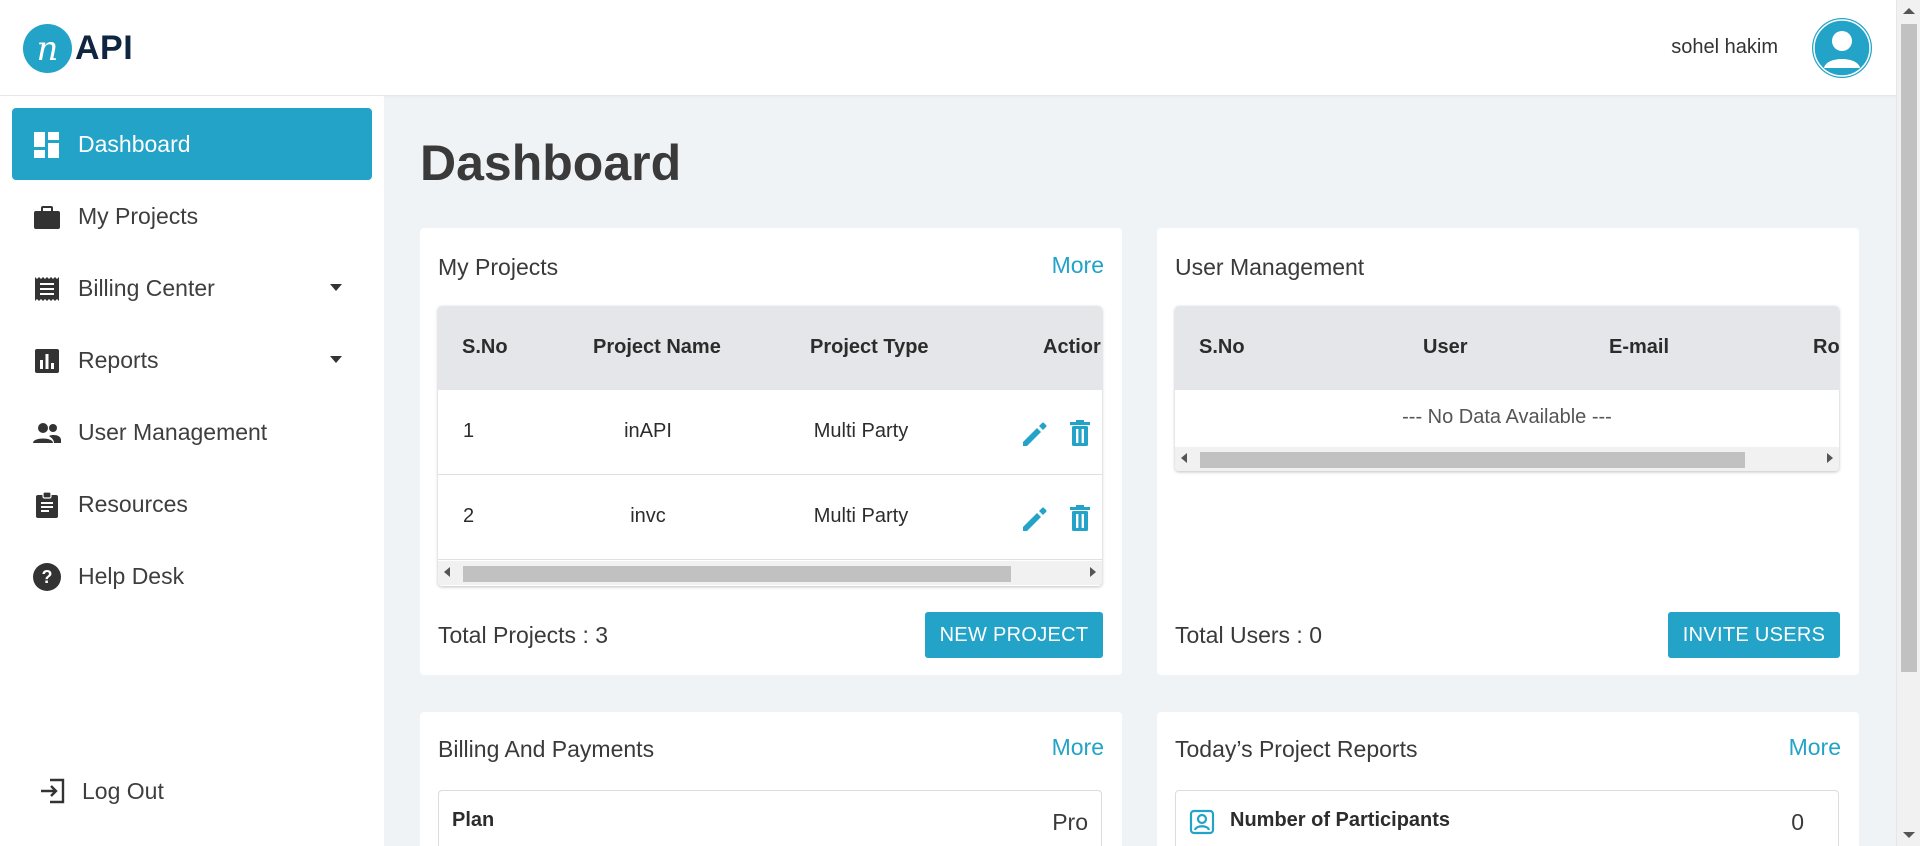 The height and width of the screenshot is (846, 1920). What do you see at coordinates (869, 347) in the screenshot?
I see `column-header: Project Type` at bounding box center [869, 347].